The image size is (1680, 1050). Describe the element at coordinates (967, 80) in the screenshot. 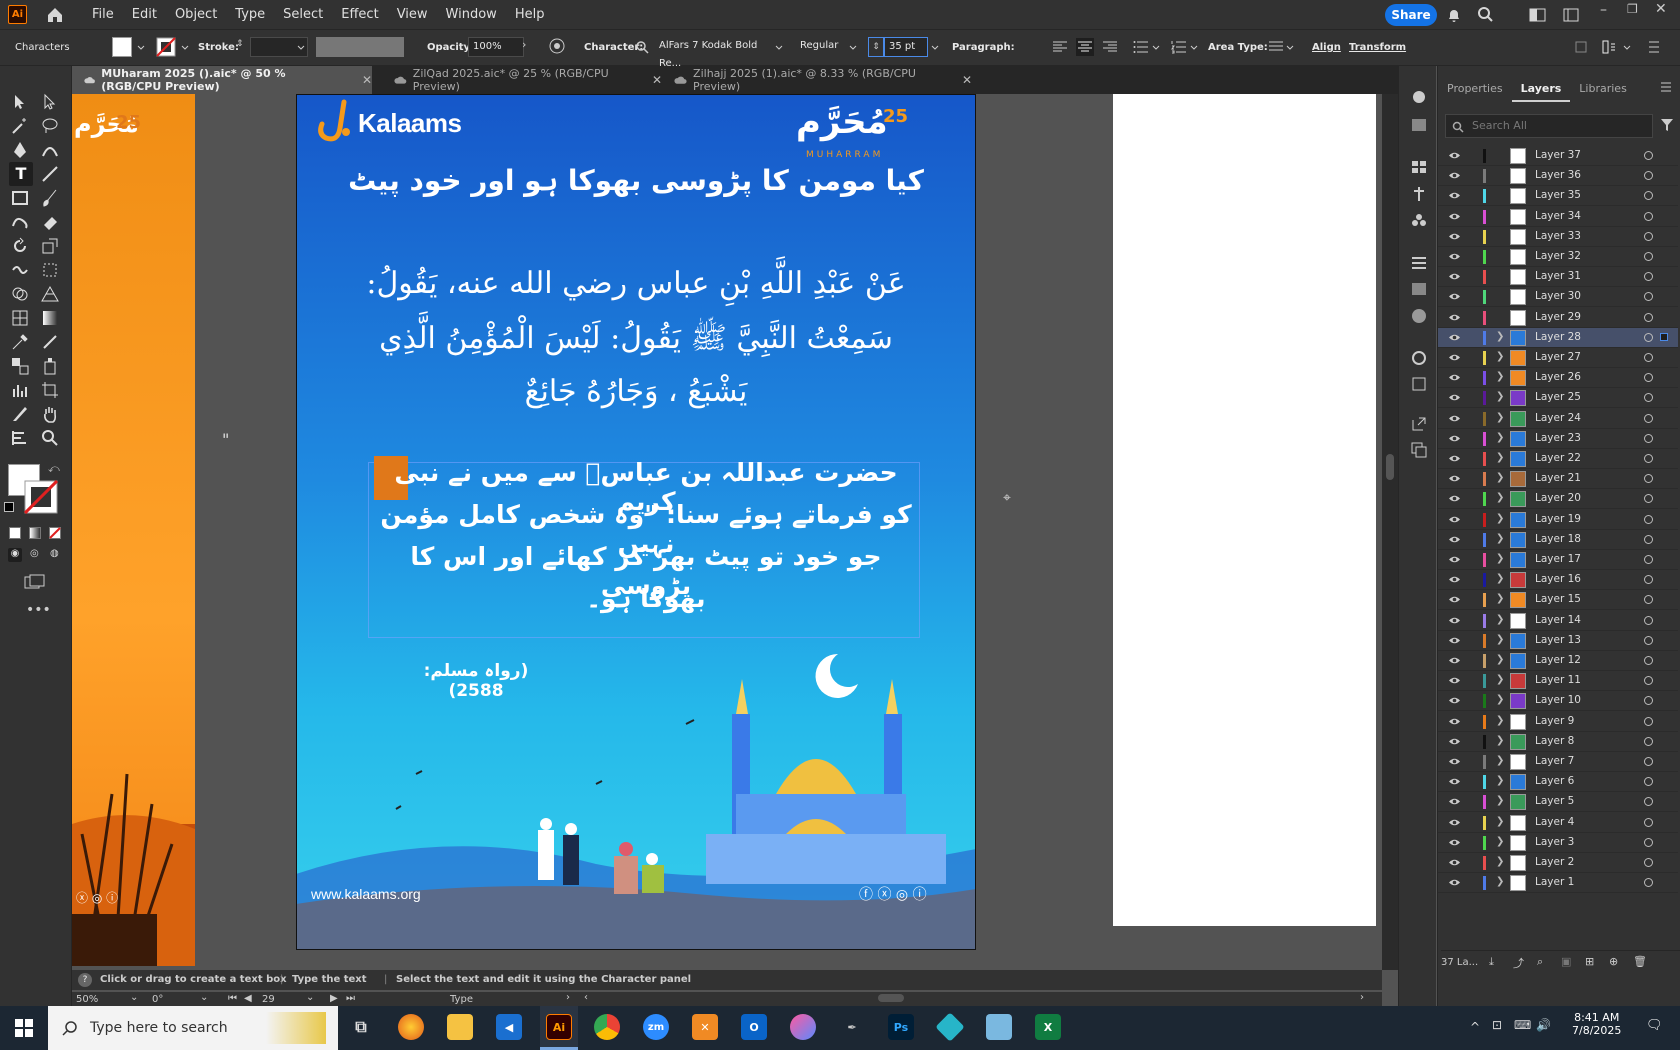

I see `close-icon: ✕` at that location.